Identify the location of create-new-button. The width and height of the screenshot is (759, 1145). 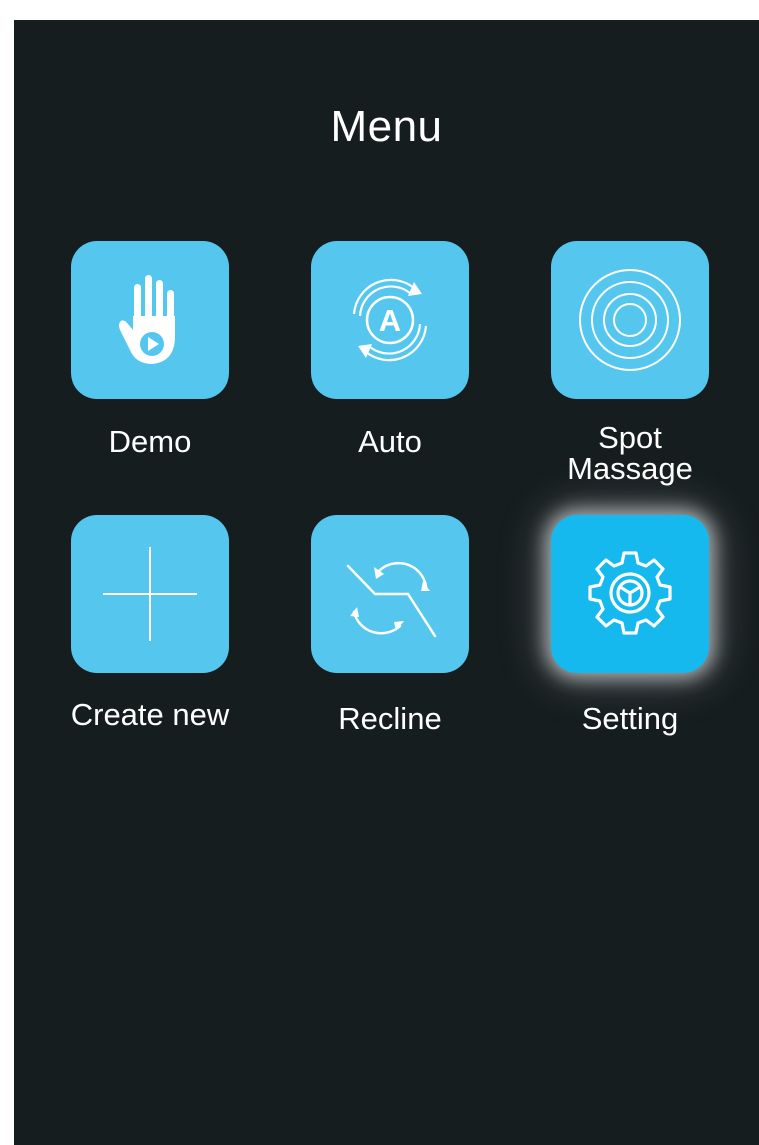
(150, 594).